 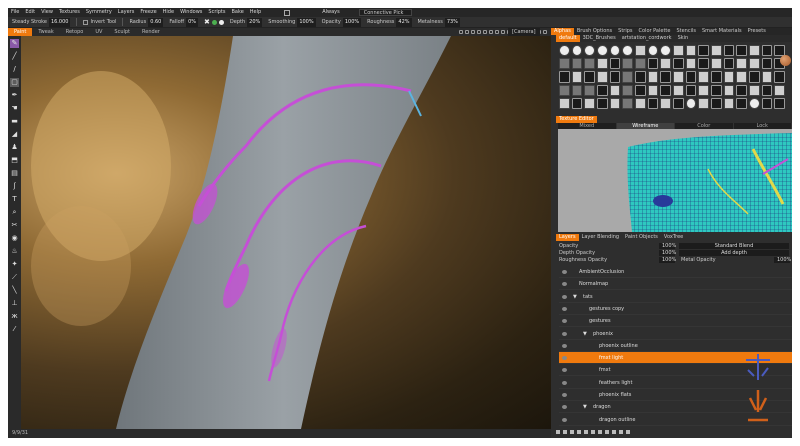 What do you see at coordinates (572, 432) in the screenshot?
I see `folder-icon` at bounding box center [572, 432].